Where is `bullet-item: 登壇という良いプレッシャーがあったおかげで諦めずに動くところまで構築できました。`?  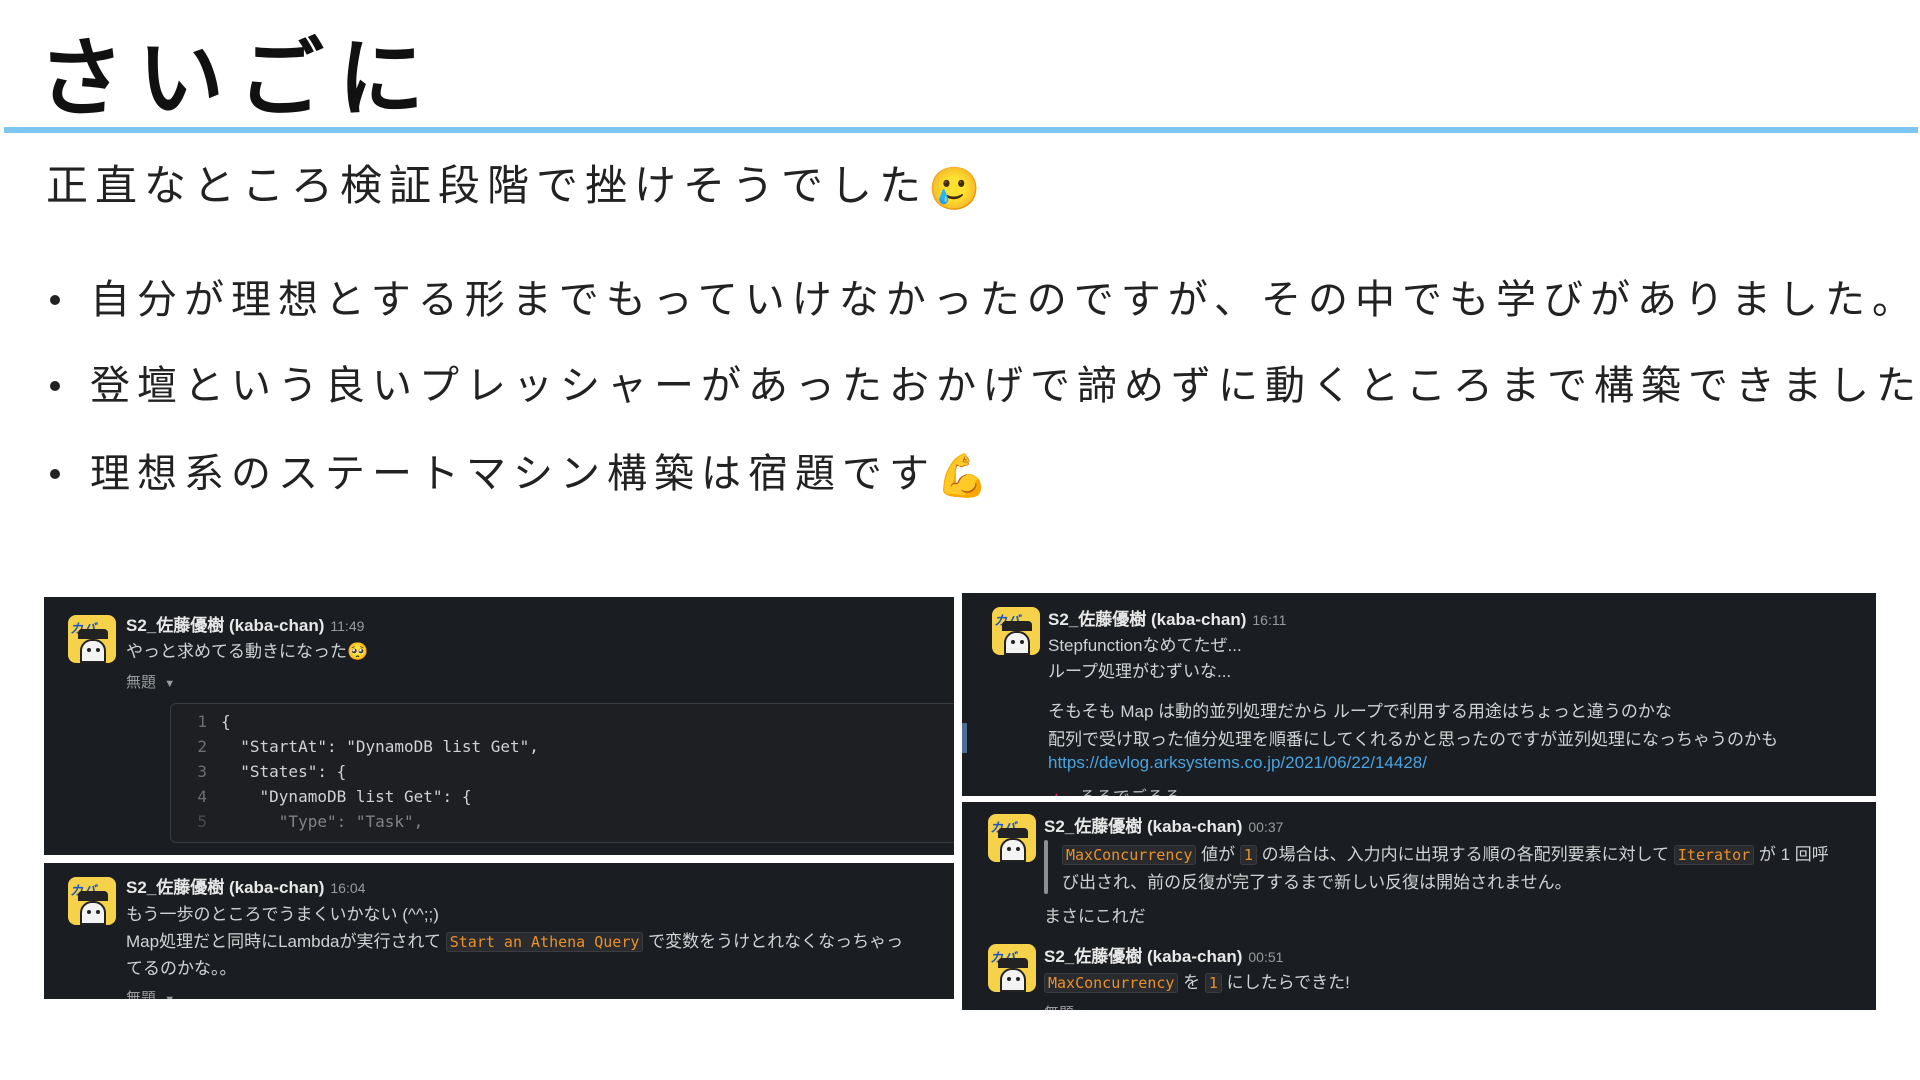
bullet-item: 登壇という良いプレッシャーがあったおかげで諦めずに動くところまで構築できました。 is located at coordinates (984, 386).